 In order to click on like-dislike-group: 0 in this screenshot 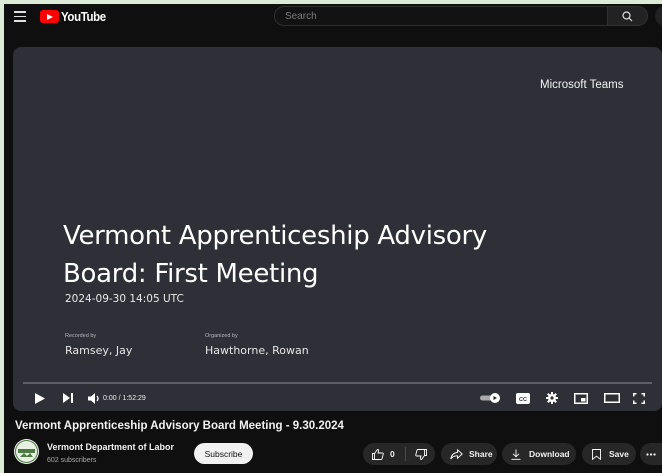, I will do `click(399, 454)`.